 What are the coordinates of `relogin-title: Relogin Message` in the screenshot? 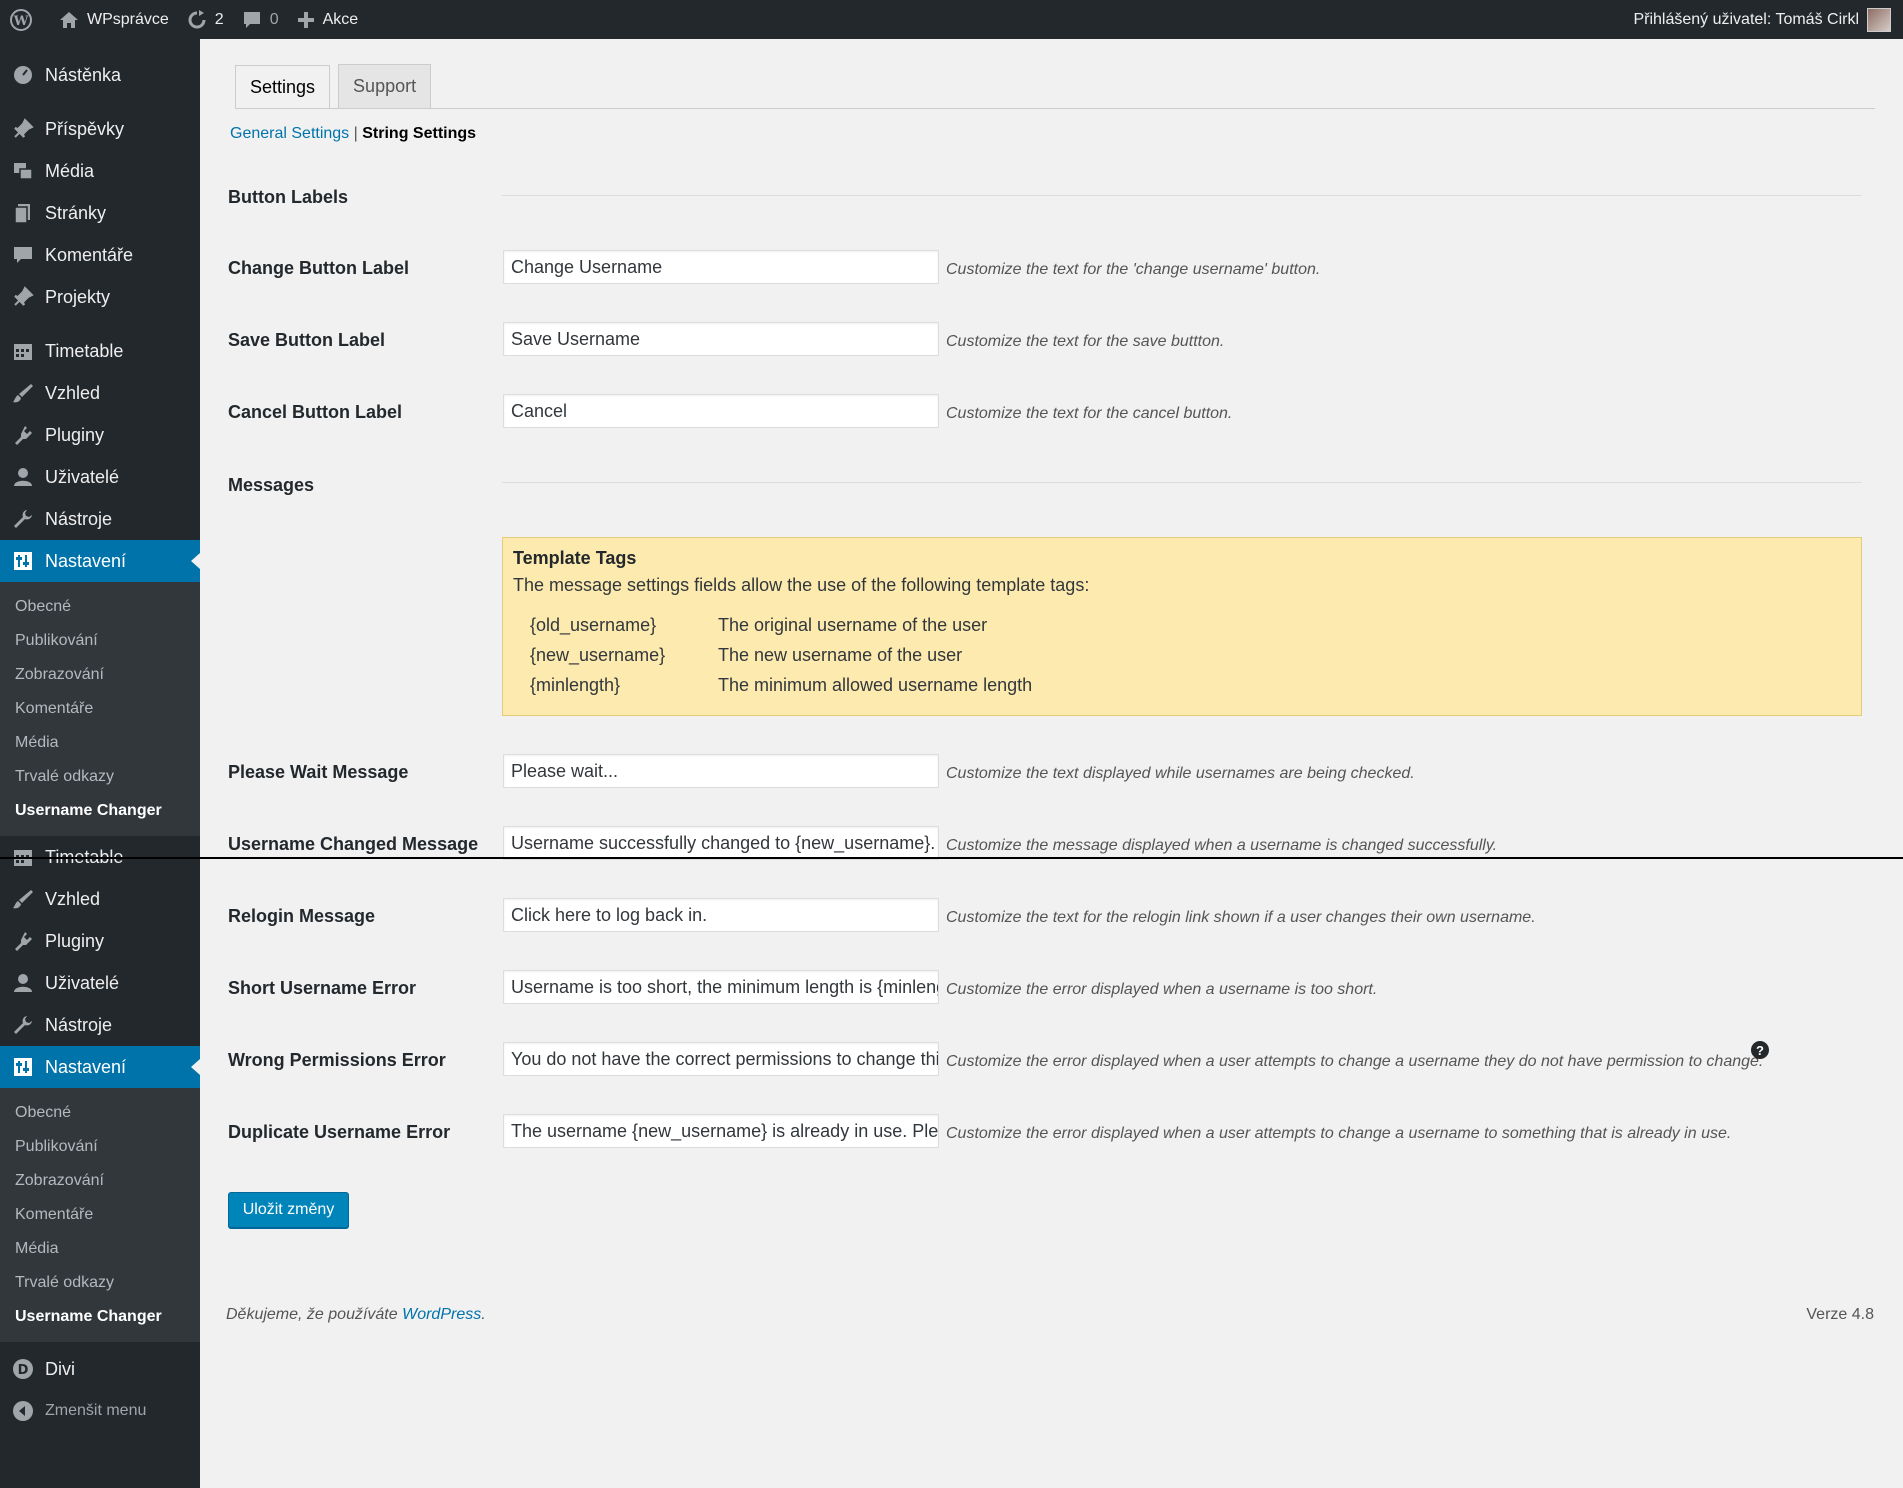 It's located at (302, 916).